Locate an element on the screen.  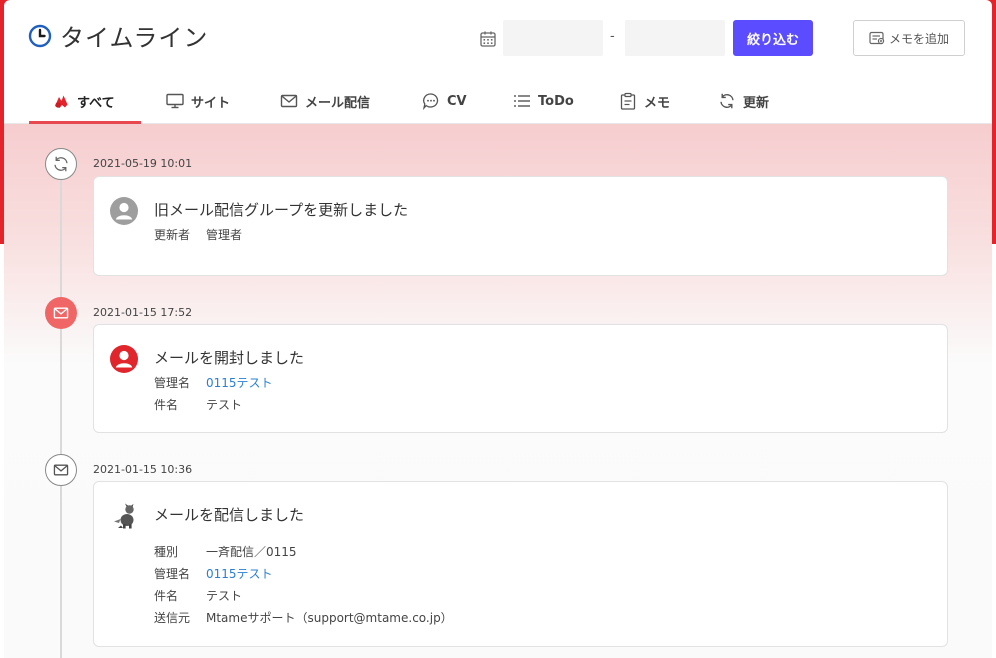
page-title-text: タイムライン is located at coordinates (134, 38).